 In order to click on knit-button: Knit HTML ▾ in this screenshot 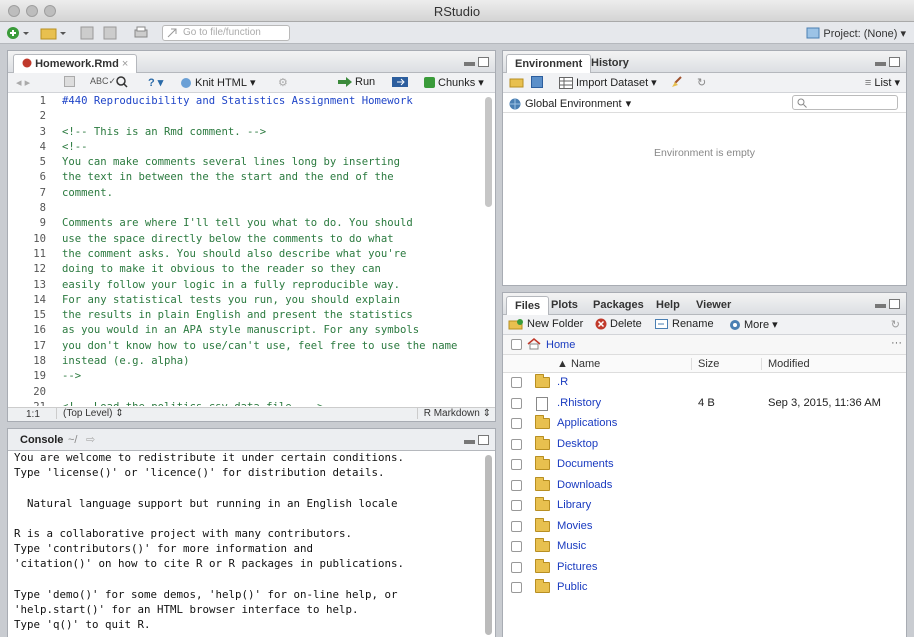, I will do `click(218, 82)`.